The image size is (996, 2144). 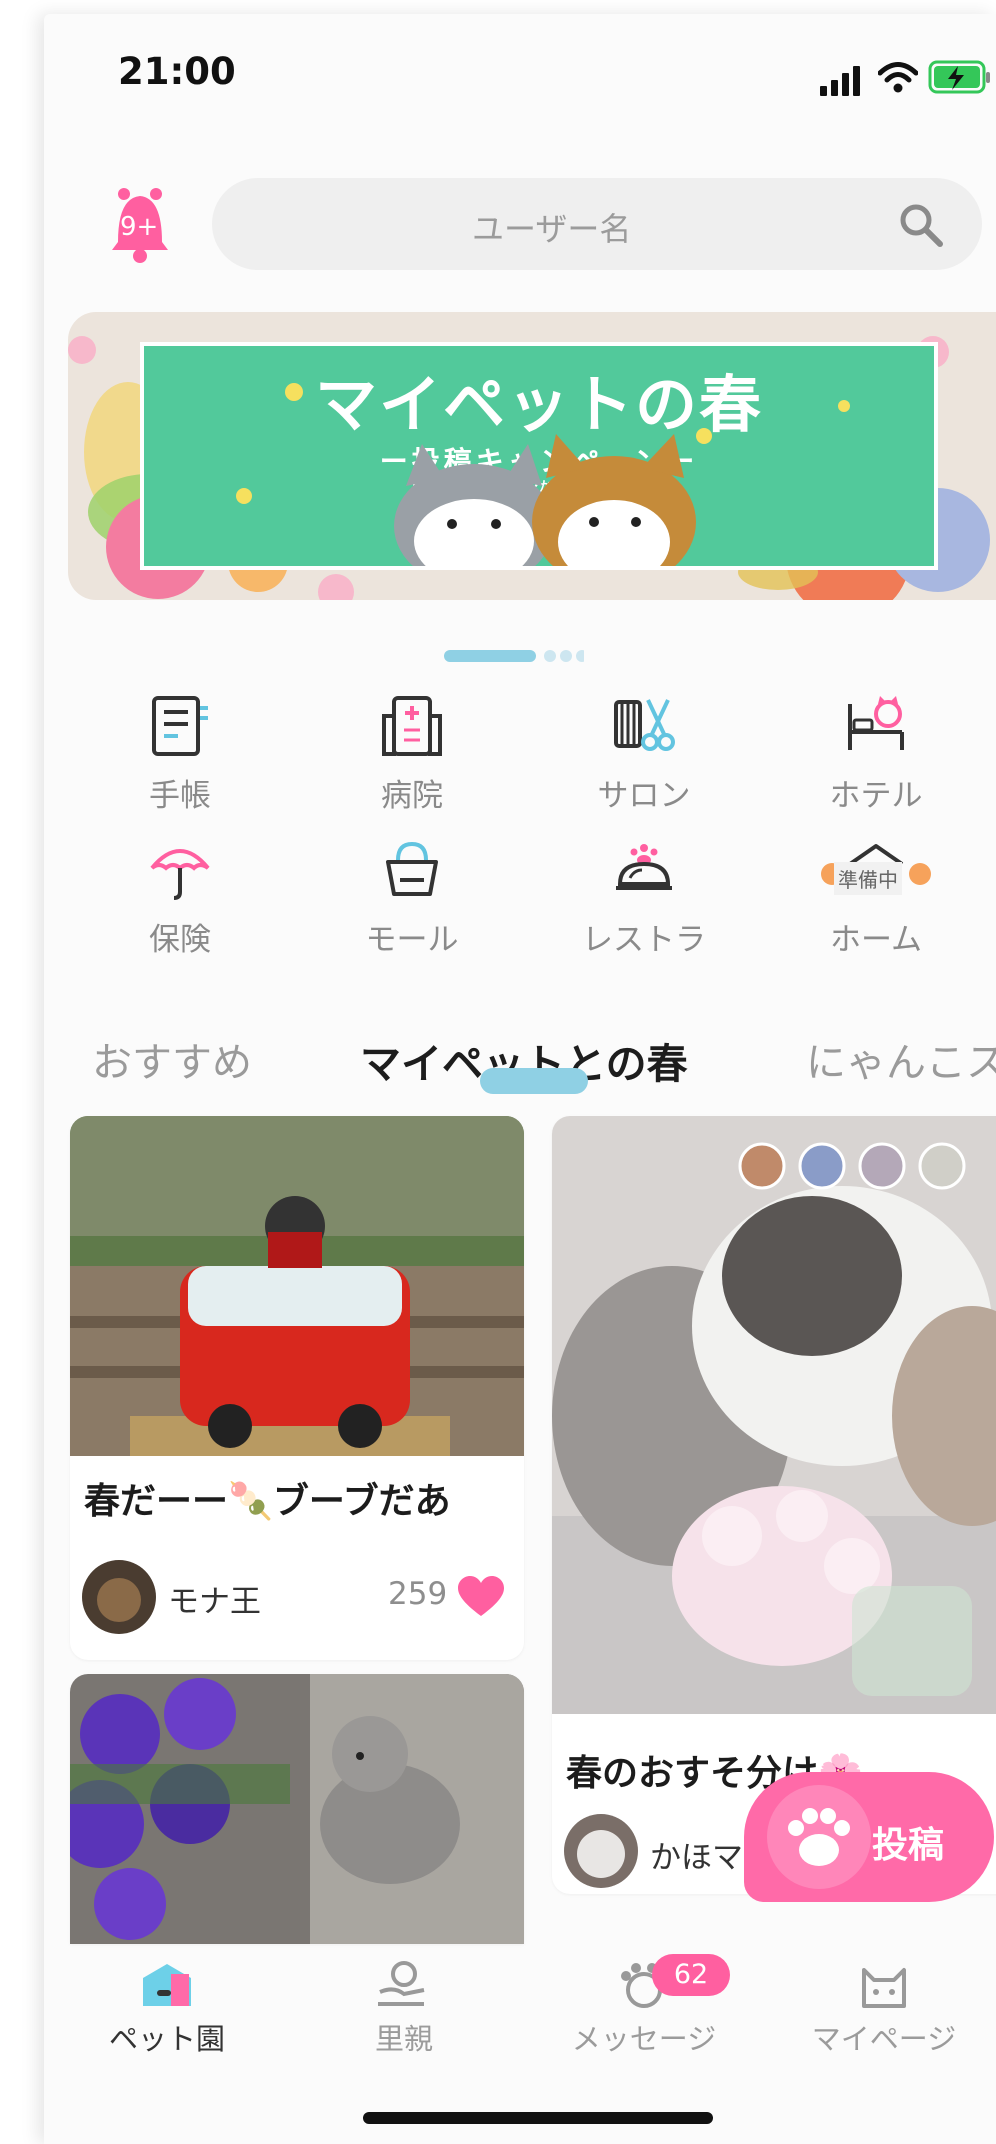 I want to click on service-hospital: 病院, so click(x=412, y=754).